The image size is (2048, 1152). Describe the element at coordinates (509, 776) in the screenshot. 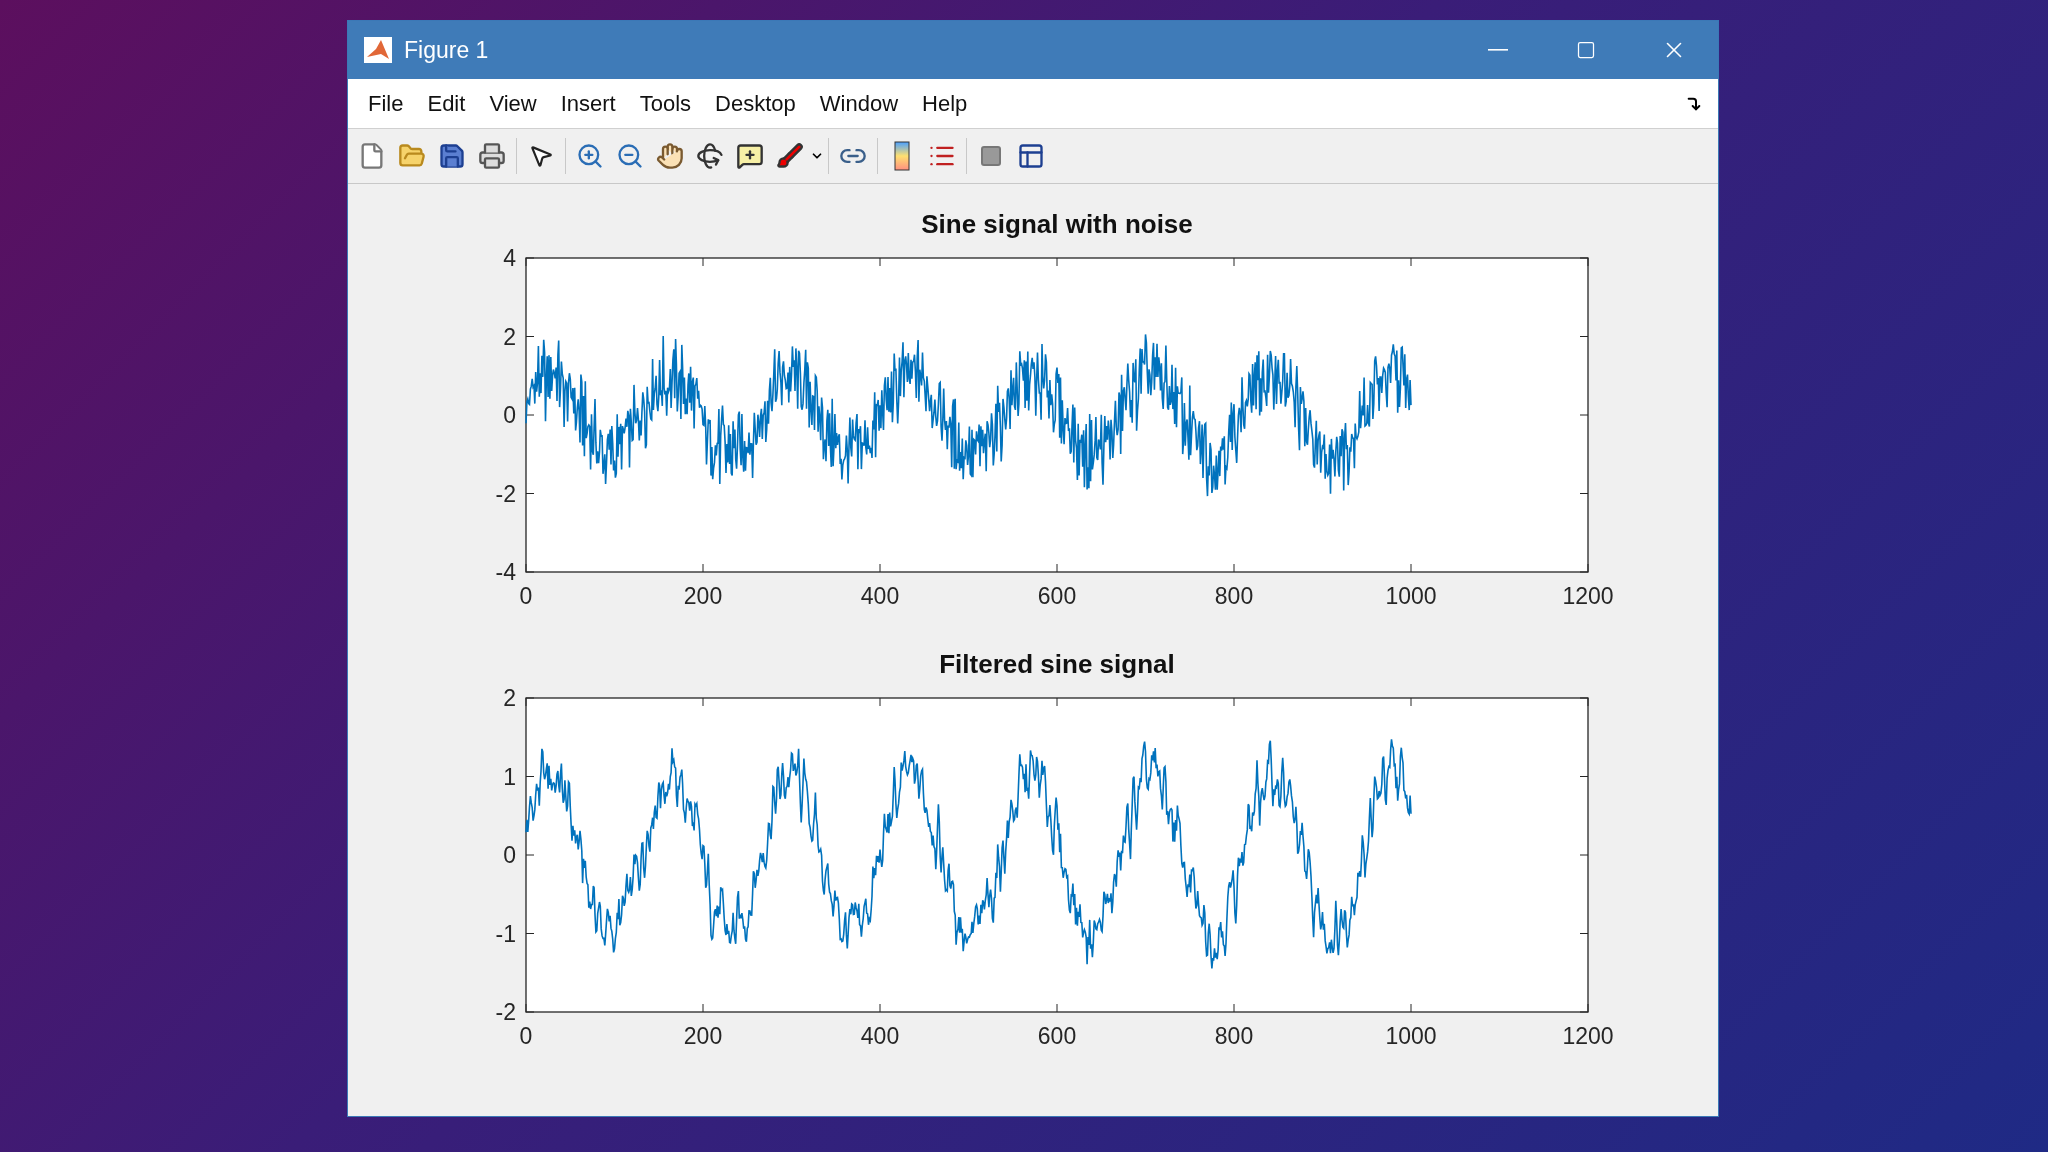

I see `y-tick-label: 1` at that location.